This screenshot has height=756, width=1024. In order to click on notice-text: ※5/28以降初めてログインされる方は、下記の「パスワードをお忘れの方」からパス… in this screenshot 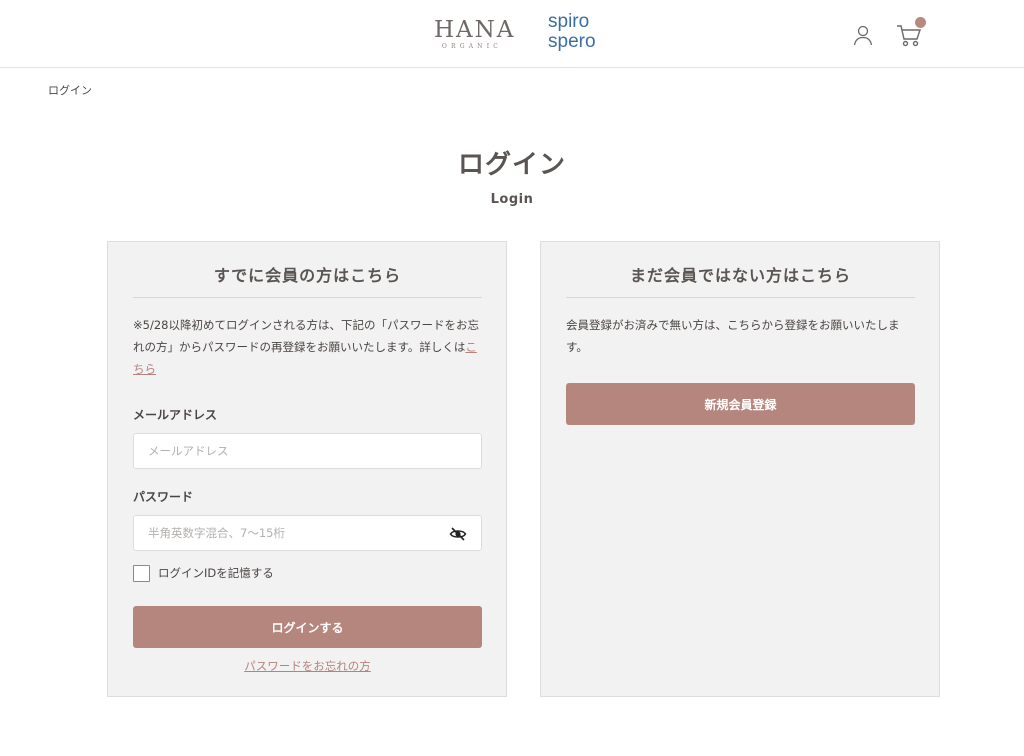, I will do `click(306, 336)`.